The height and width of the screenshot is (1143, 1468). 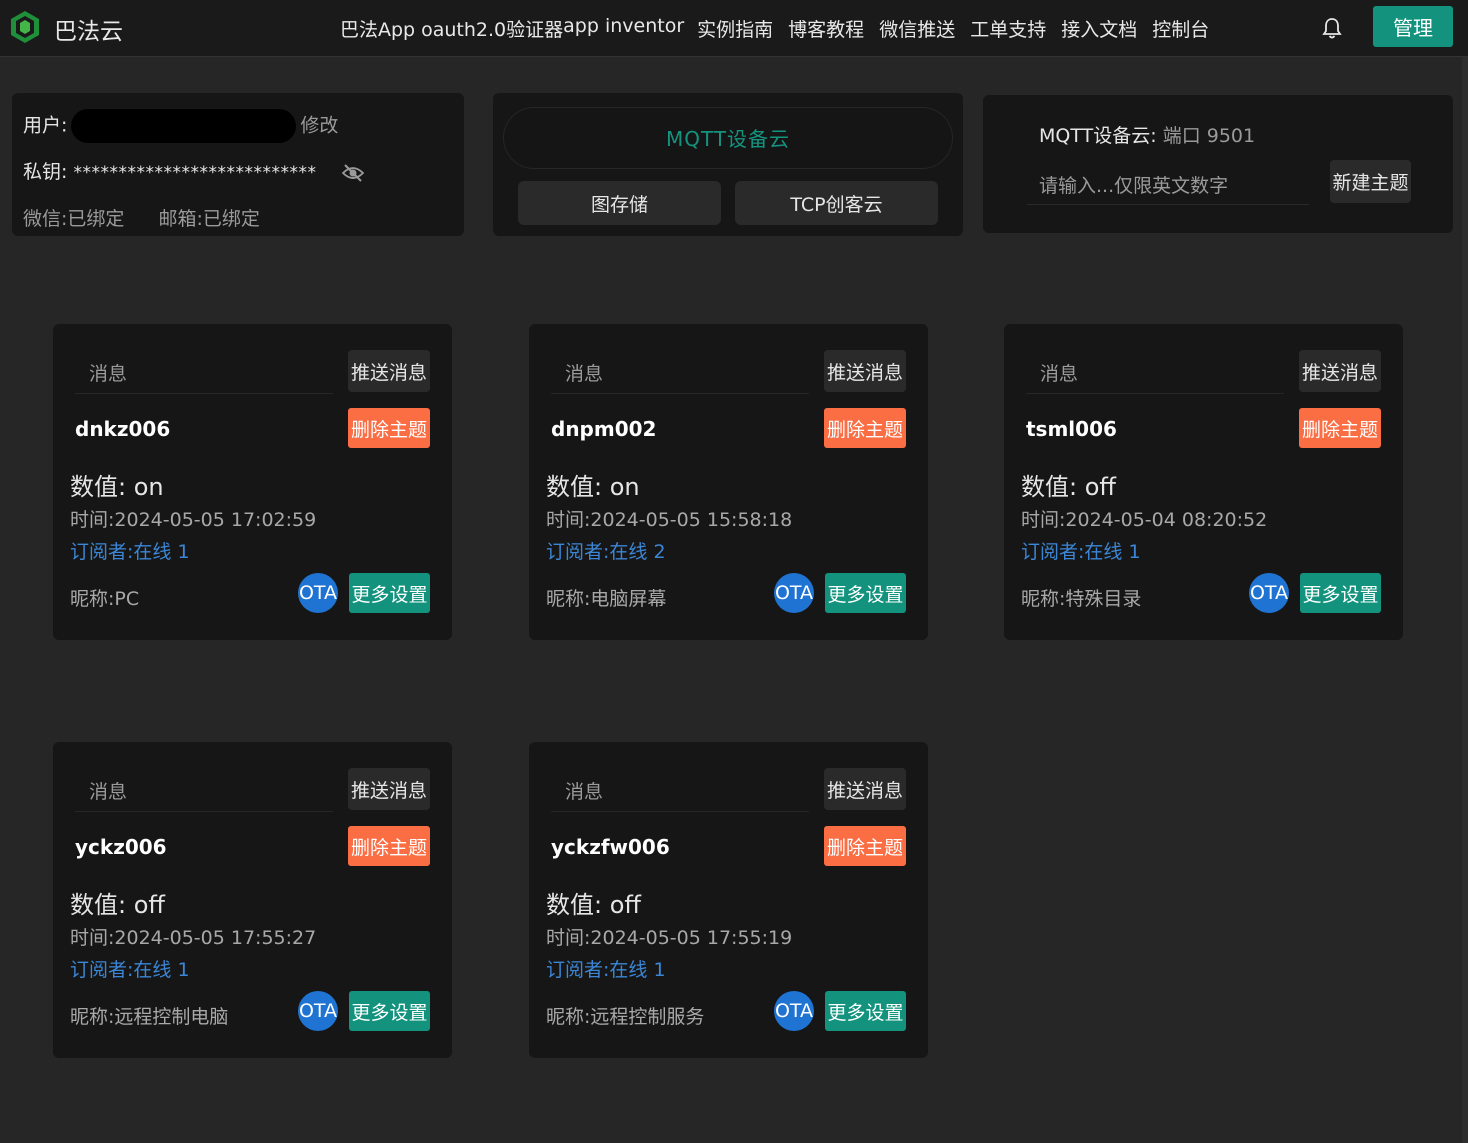 I want to click on topic-time: 时间:2024-05-05 17:55:19, so click(x=669, y=936).